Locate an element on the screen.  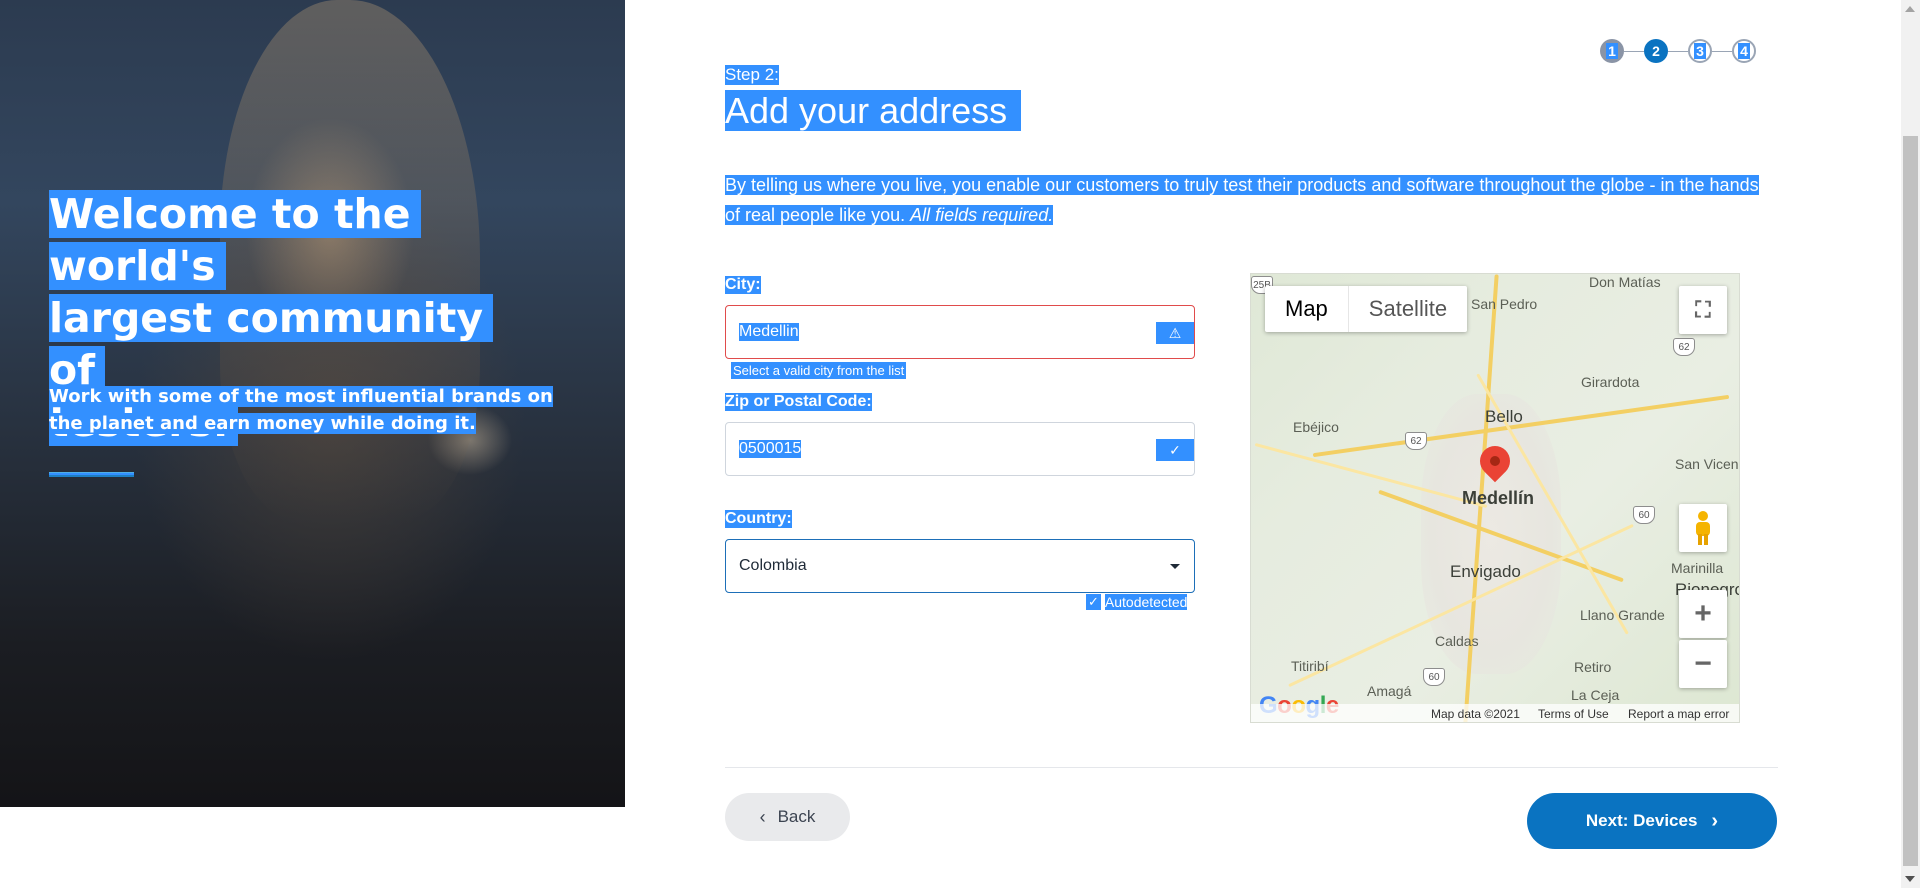
map-label: Medellín is located at coordinates (1498, 498).